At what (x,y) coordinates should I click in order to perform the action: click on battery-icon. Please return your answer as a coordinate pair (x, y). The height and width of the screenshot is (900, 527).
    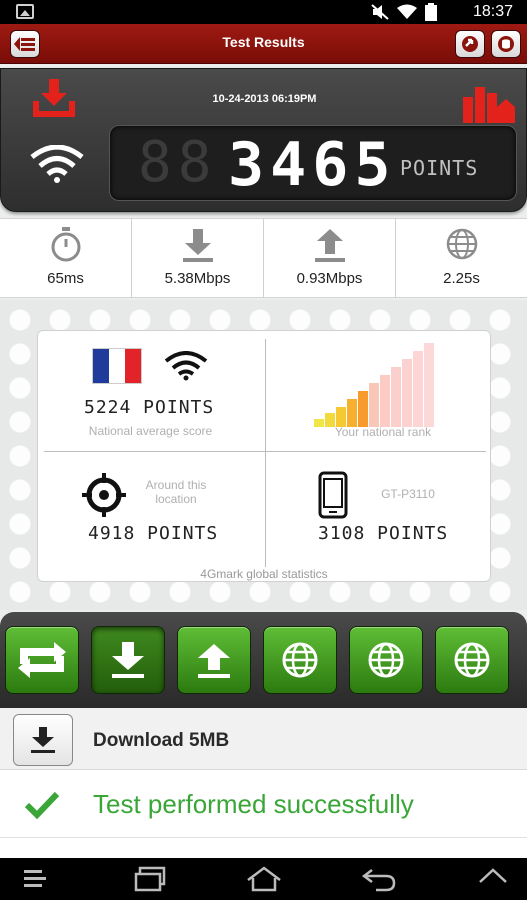
    Looking at the image, I should click on (431, 12).